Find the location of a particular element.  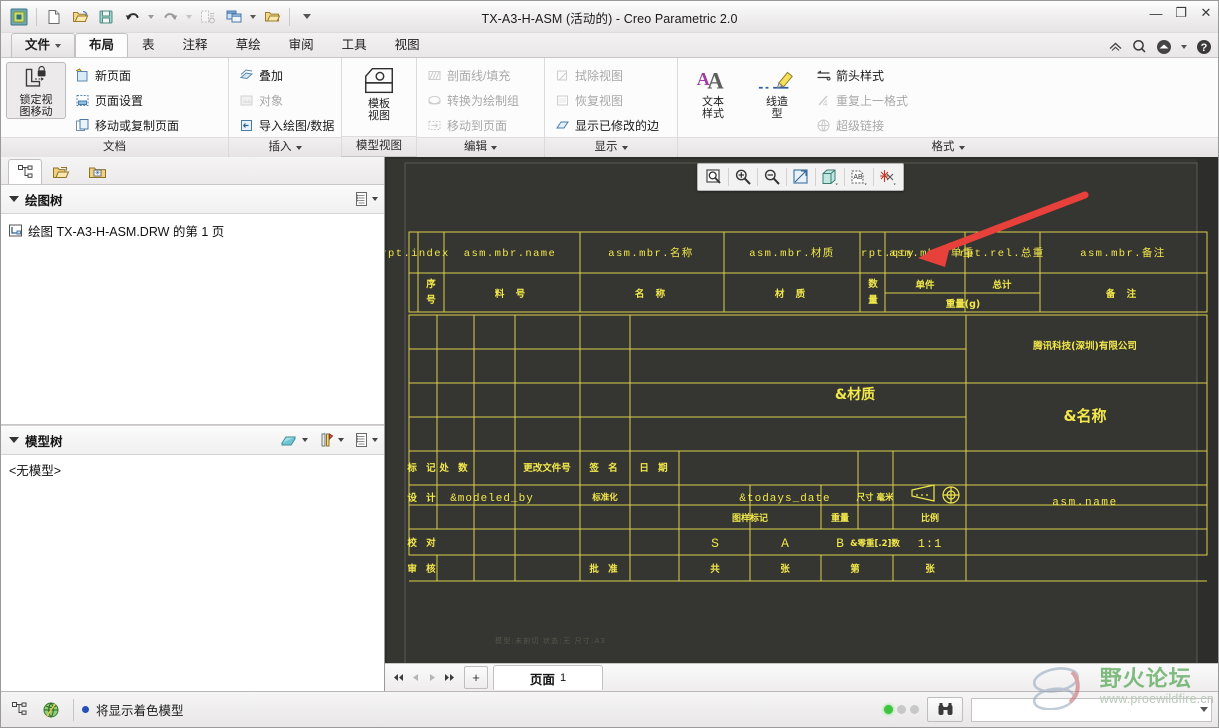

move-copy-sheet-button: 移动或复制页面 is located at coordinates (128, 125).